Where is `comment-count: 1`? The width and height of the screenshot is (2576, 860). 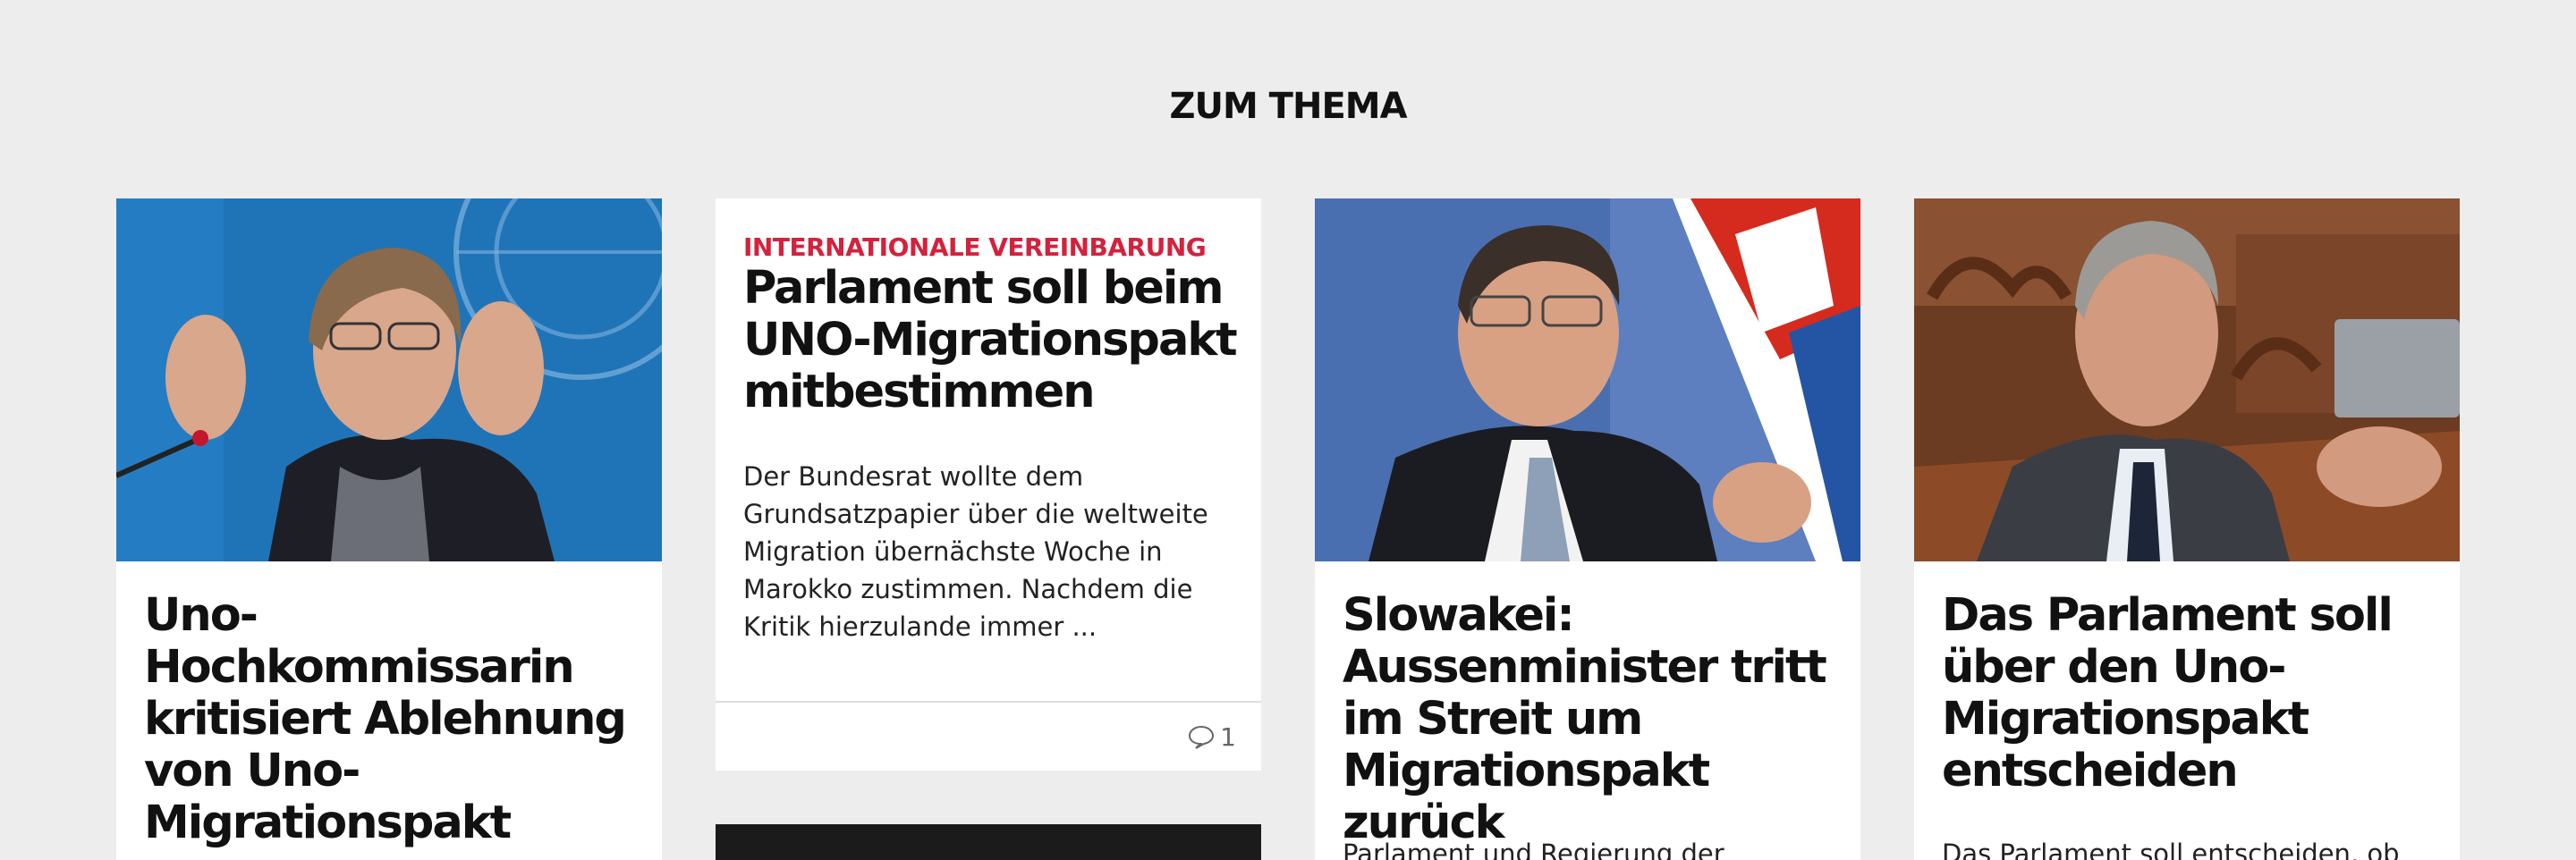
comment-count: 1 is located at coordinates (1228, 736).